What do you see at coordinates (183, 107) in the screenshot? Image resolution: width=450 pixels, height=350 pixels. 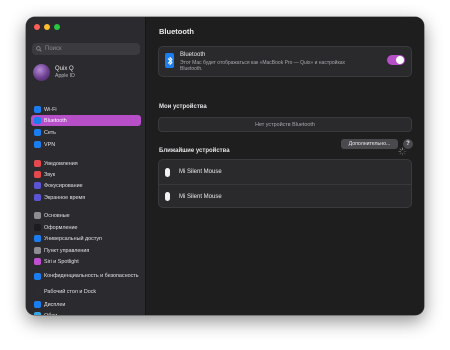 I see `my-devices-title: Мои устройства` at bounding box center [183, 107].